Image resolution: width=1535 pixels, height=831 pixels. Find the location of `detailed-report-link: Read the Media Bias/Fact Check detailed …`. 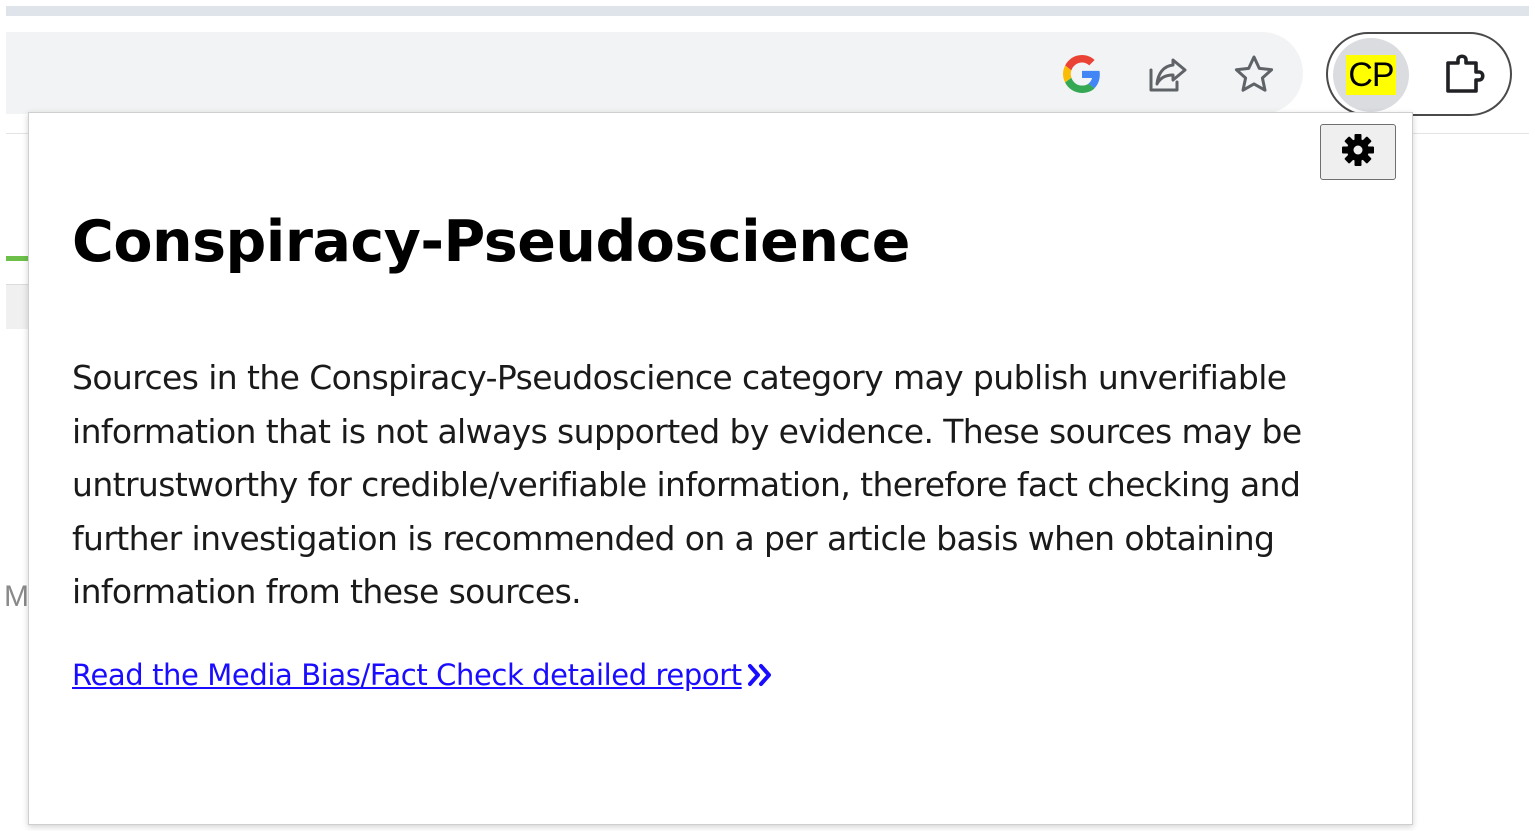

detailed-report-link: Read the Media Bias/Fact Check detailed … is located at coordinates (423, 675).